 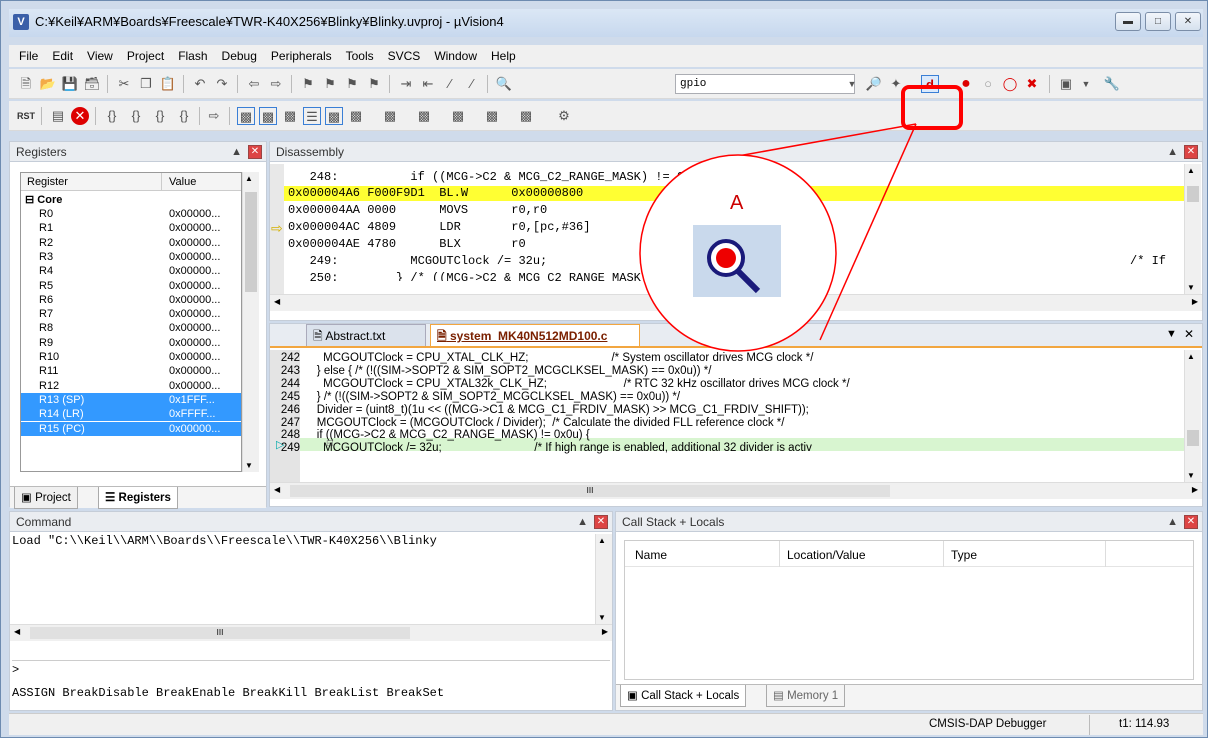 I want to click on callout-line-upper, so click(x=827, y=140).